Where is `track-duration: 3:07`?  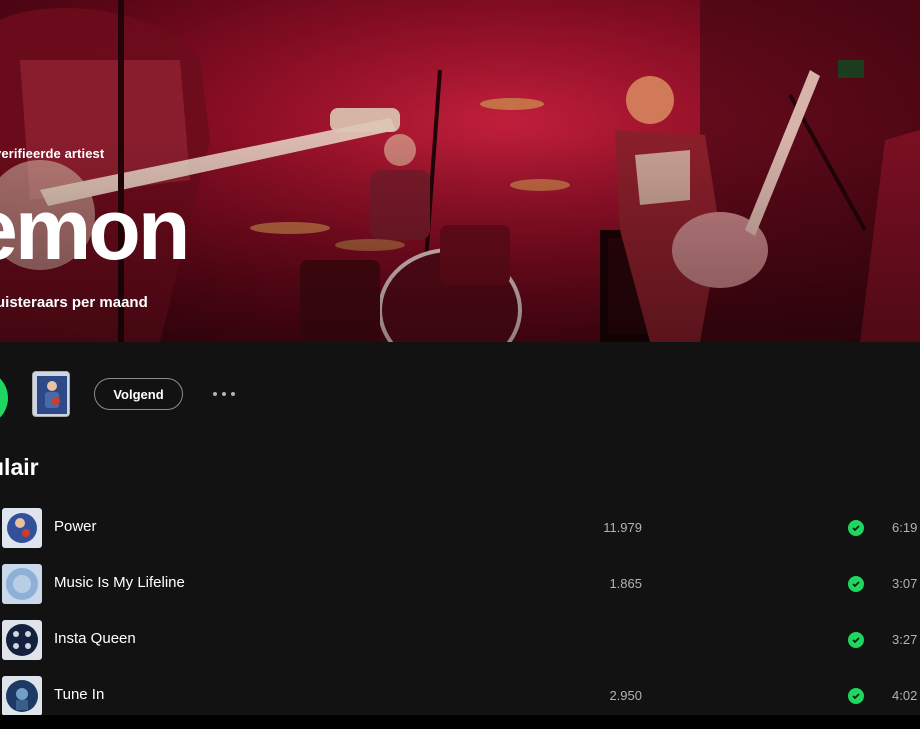
track-duration: 3:07 is located at coordinates (905, 583).